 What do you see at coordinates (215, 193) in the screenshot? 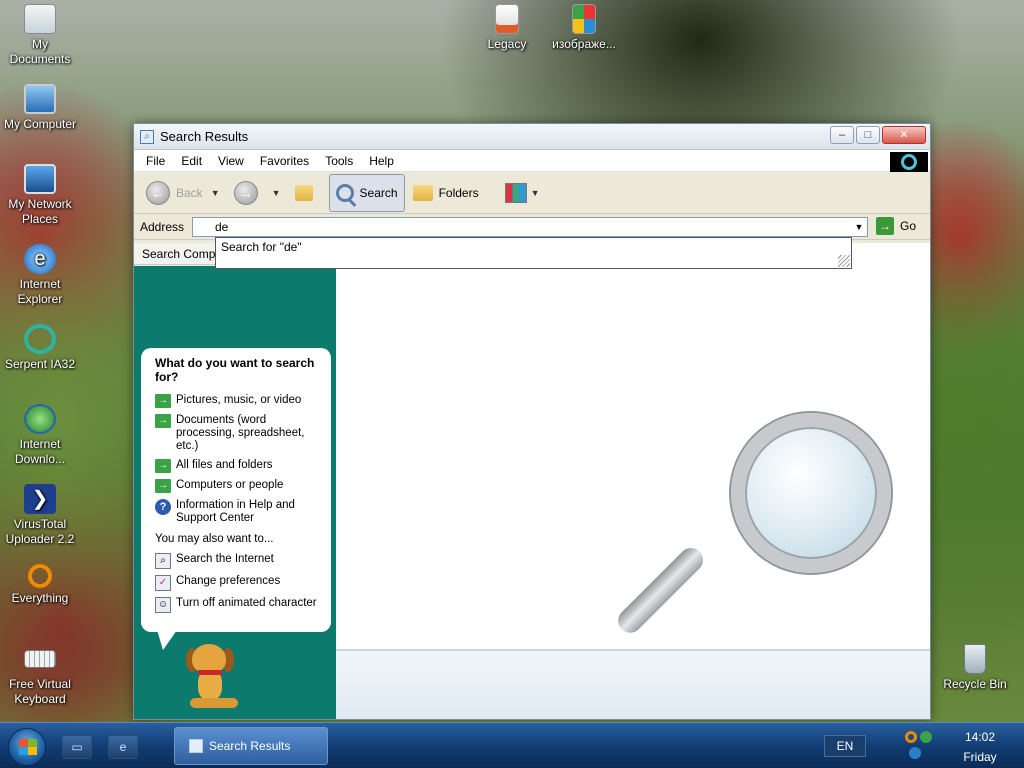
I see `back-dropdown-icon: ▼` at bounding box center [215, 193].